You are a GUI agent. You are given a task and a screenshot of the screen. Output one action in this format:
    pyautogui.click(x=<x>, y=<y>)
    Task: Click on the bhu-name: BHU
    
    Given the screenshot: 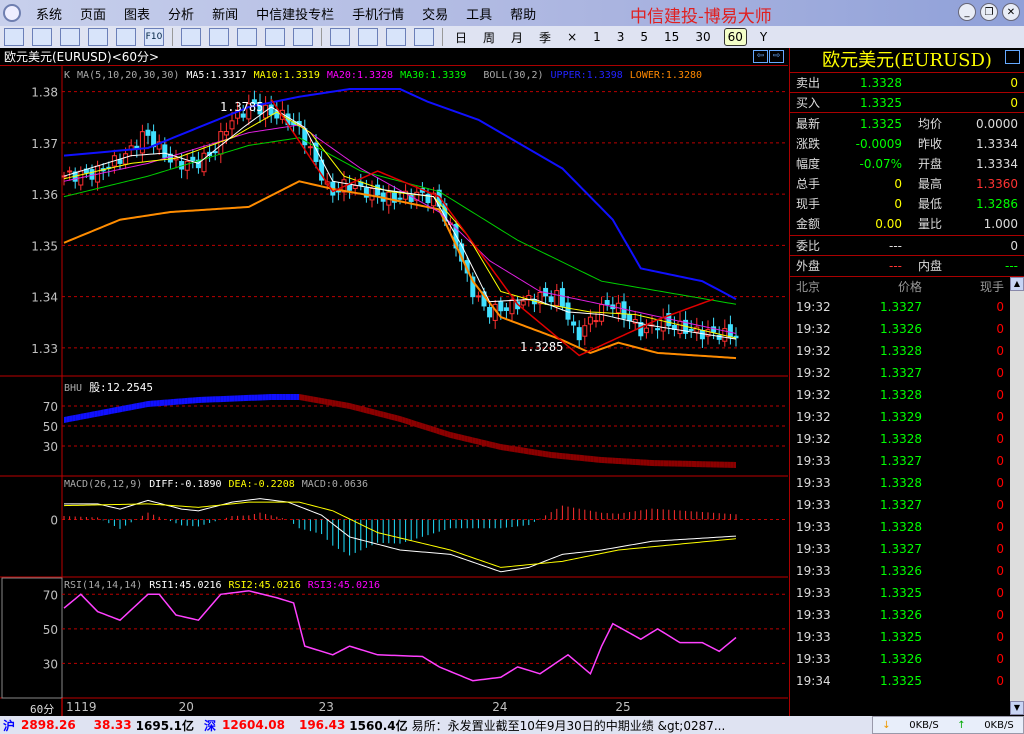 What is the action you would take?
    pyautogui.click(x=73, y=388)
    